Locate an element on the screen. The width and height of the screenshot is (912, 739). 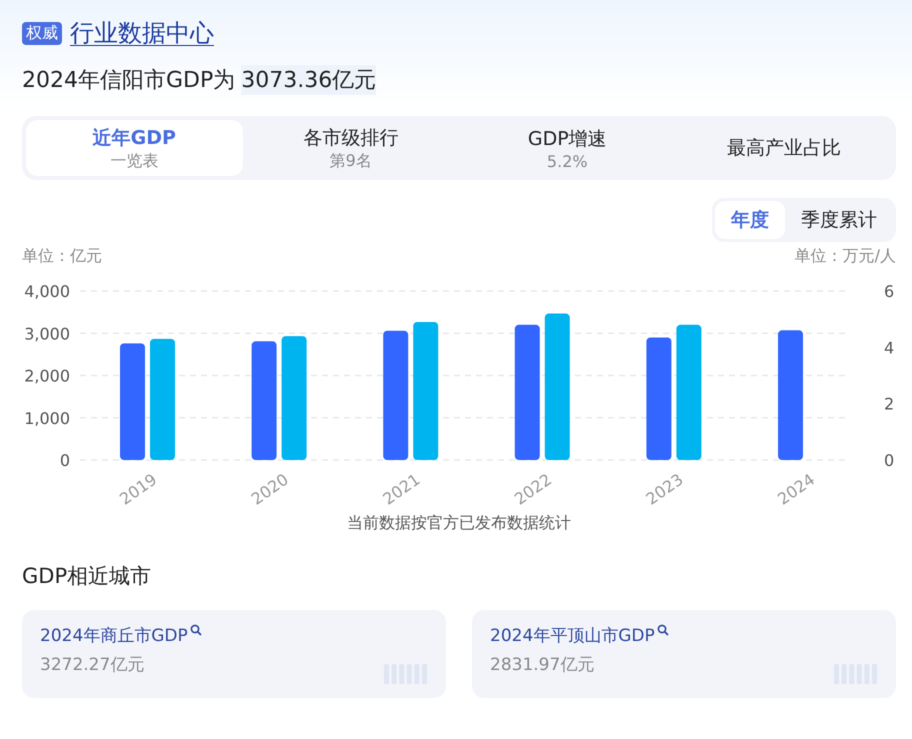
axis-tick-label: 4,000 is located at coordinates (47, 291).